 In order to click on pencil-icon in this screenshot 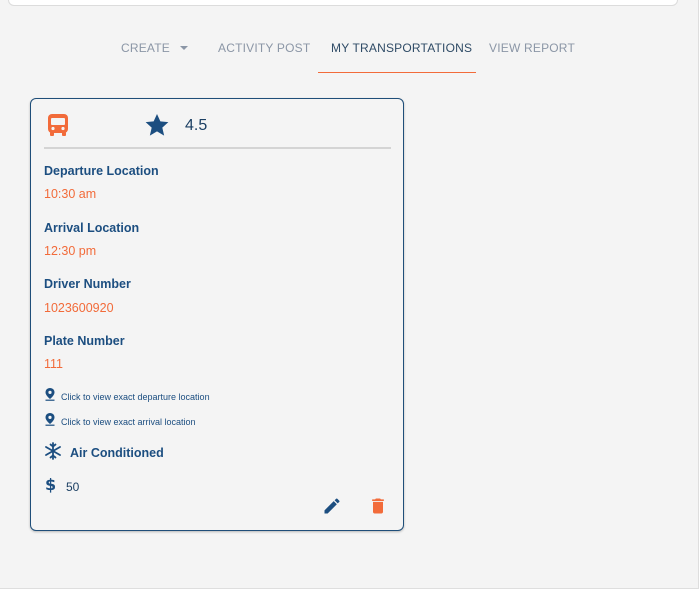, I will do `click(332, 509)`.